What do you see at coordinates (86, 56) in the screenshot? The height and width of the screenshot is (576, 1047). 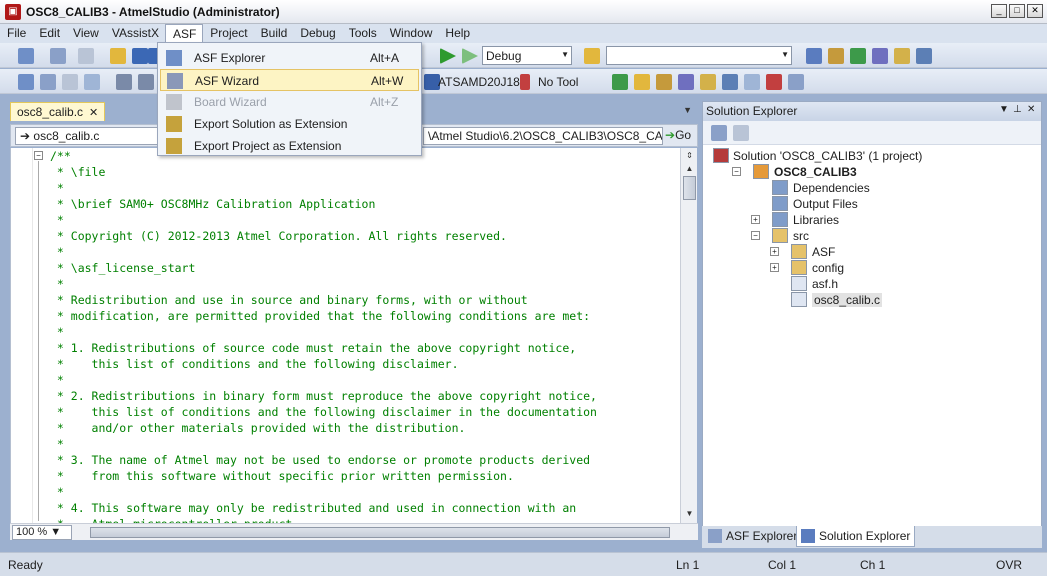 I see `add-existing-icon` at bounding box center [86, 56].